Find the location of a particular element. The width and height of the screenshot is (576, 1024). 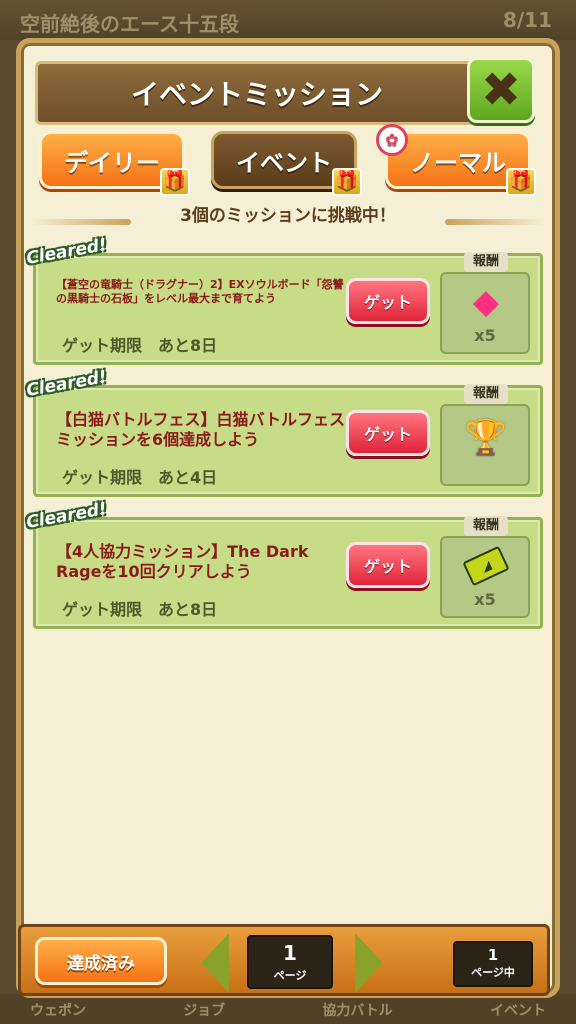

background-nav-item: イベント is located at coordinates (517, 1011).